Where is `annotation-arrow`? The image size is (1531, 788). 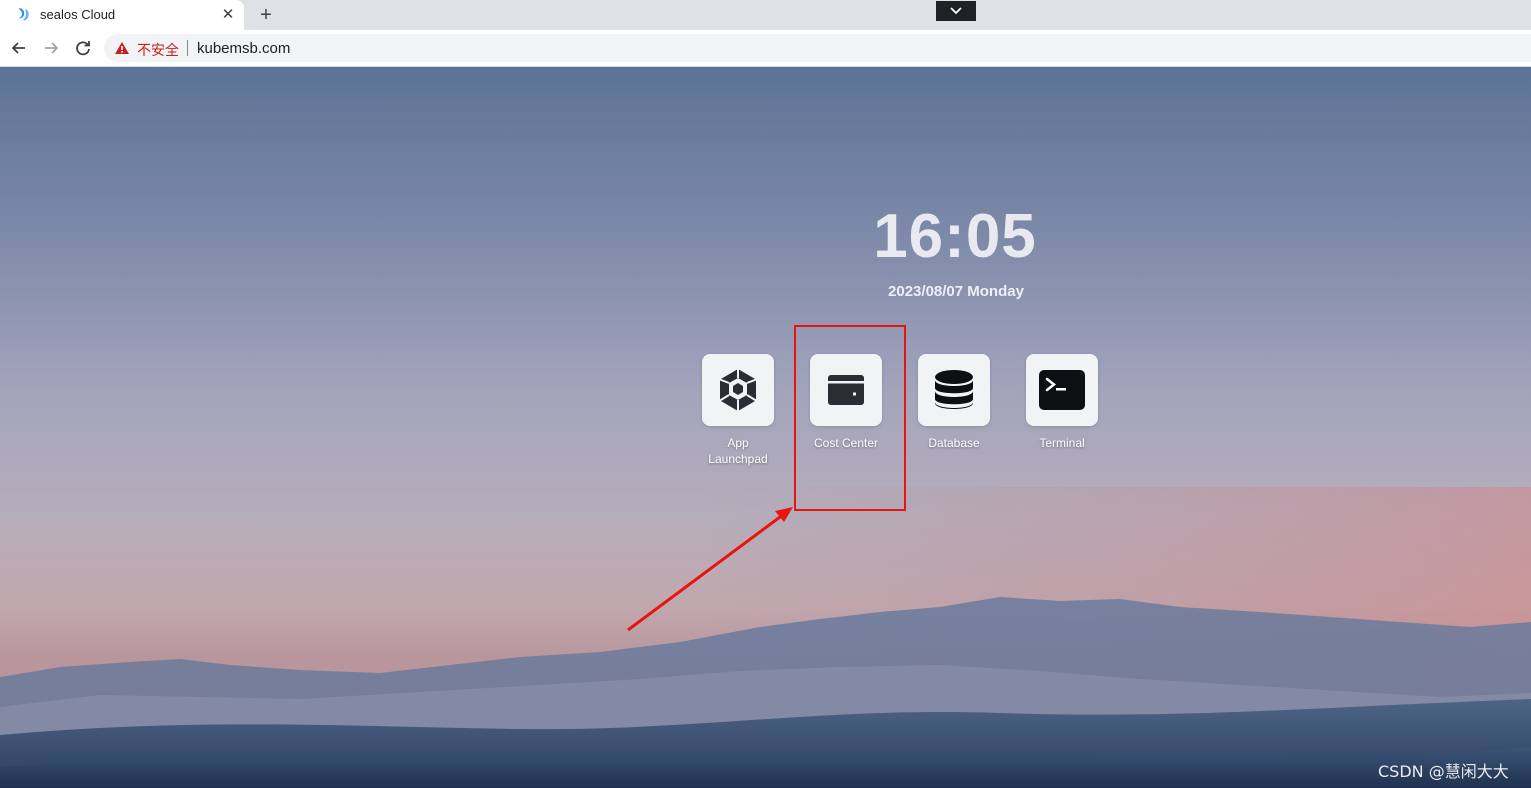
annotation-arrow is located at coordinates (710, 569).